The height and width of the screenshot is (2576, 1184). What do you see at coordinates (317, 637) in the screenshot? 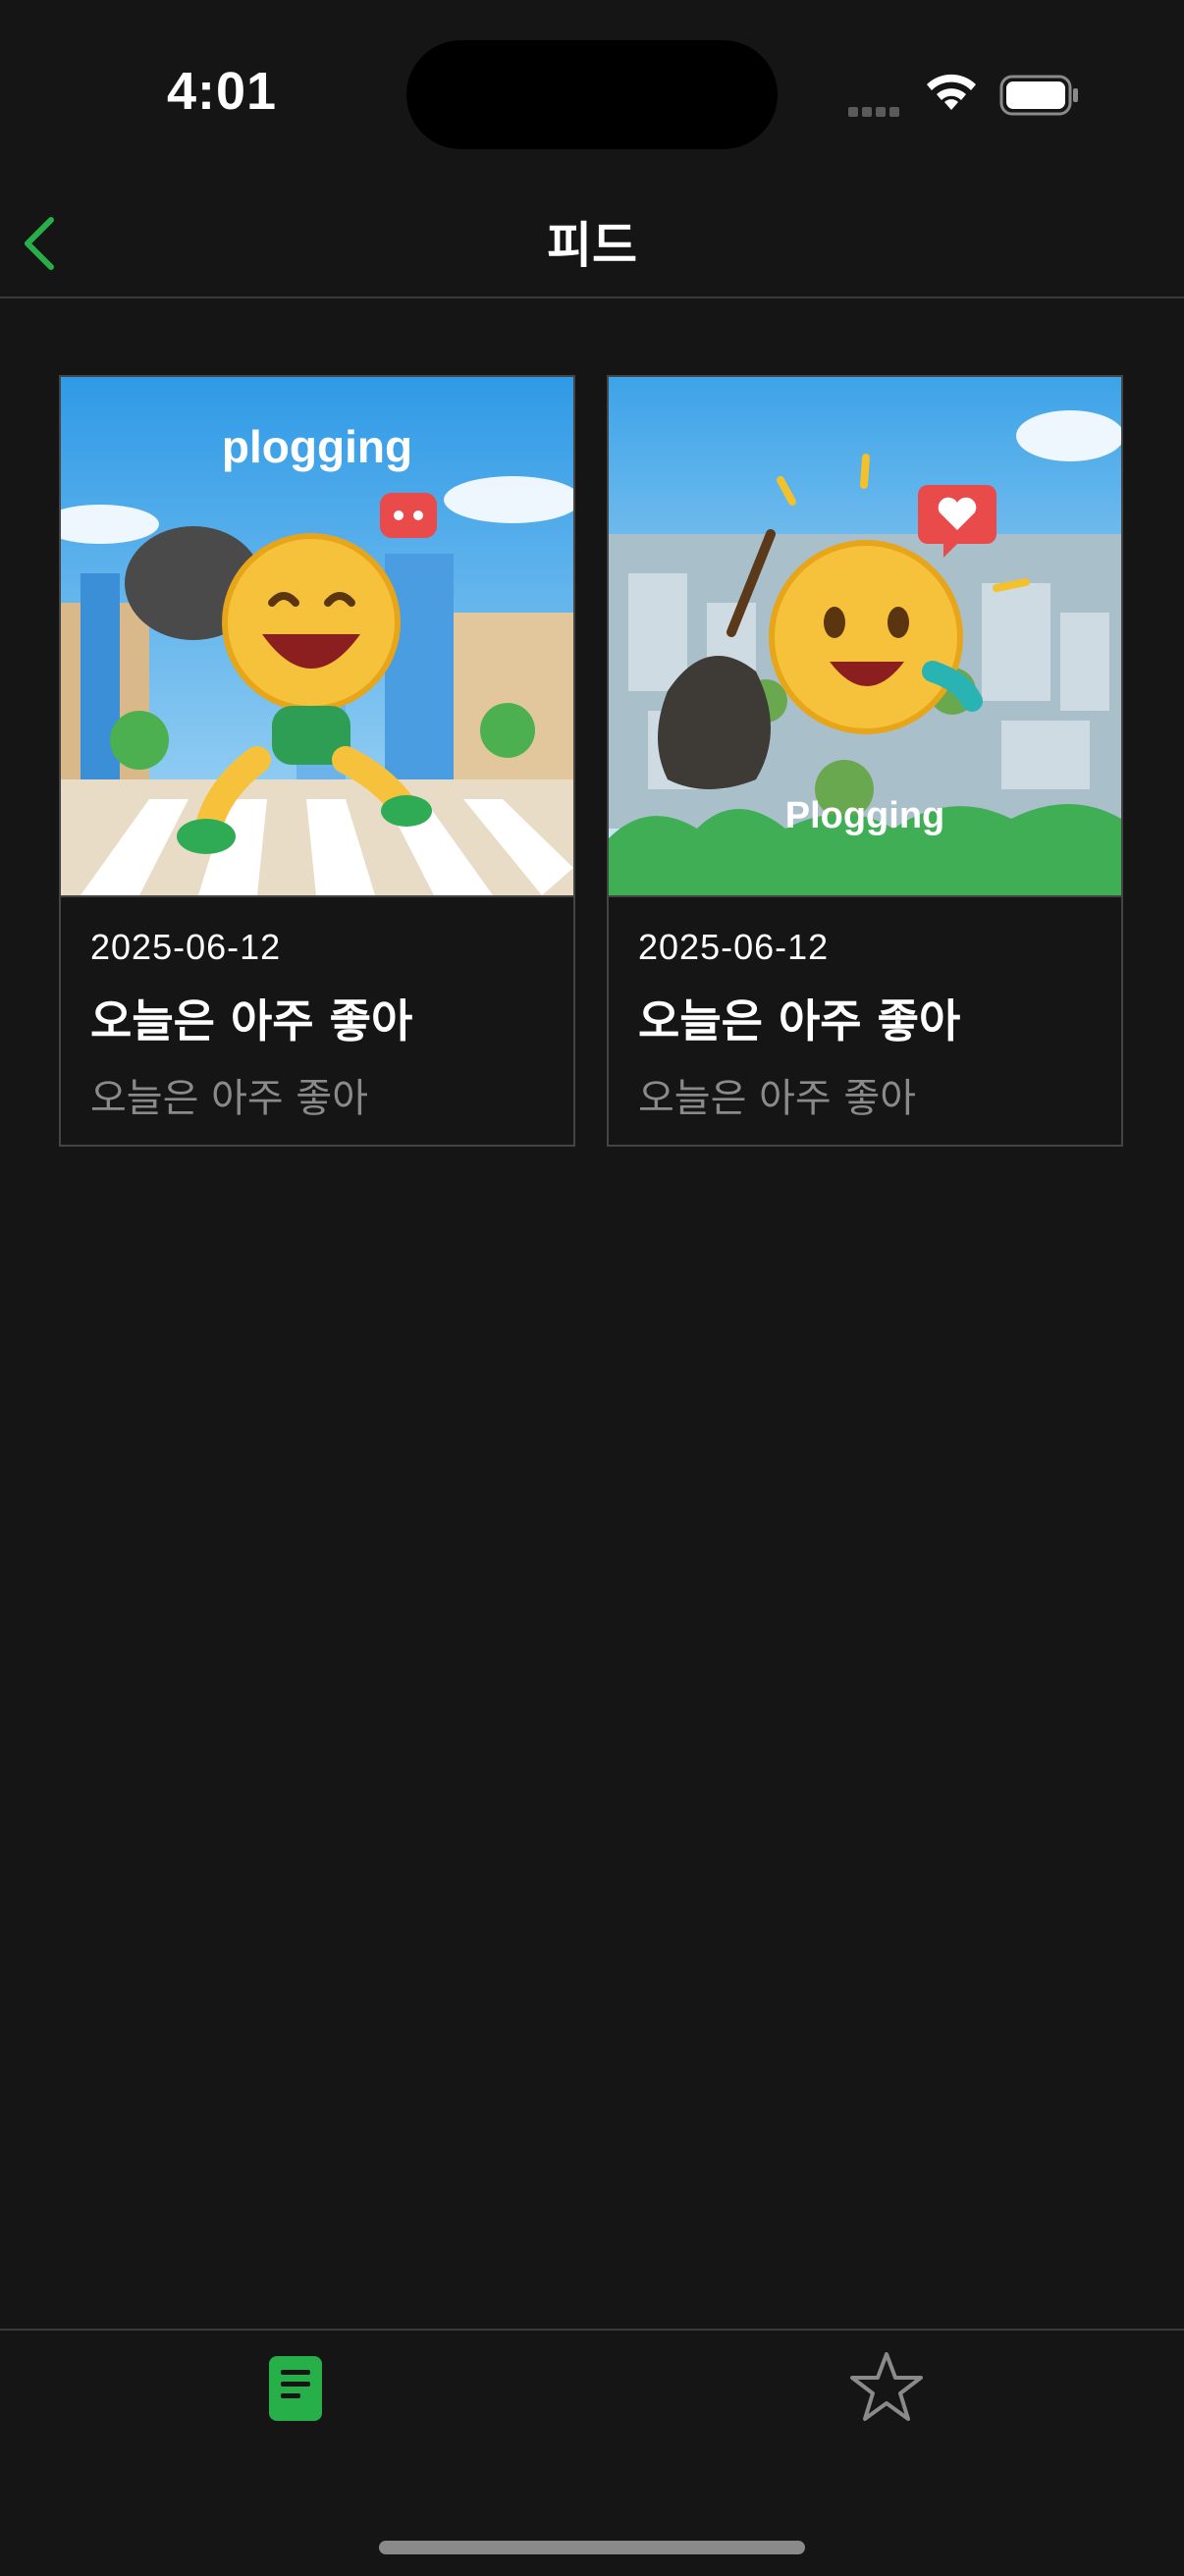
I see `card-image: plogging` at bounding box center [317, 637].